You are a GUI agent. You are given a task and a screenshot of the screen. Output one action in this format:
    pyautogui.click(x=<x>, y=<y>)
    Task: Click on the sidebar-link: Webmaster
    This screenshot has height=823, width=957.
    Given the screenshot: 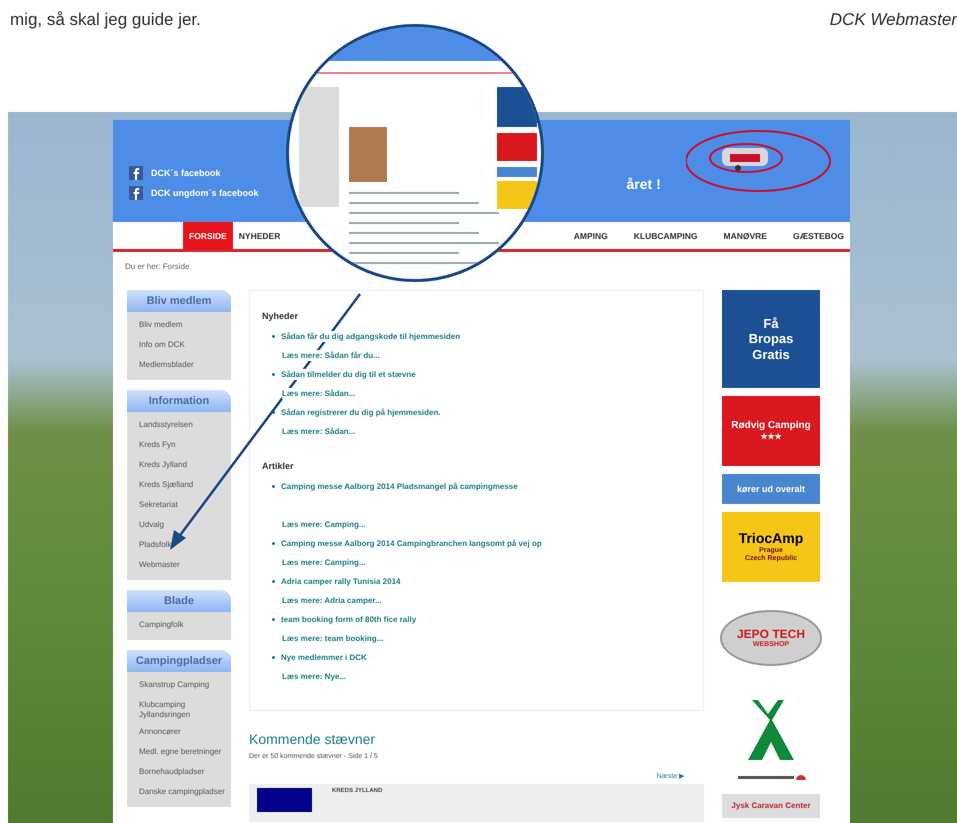 What is the action you would take?
    pyautogui.click(x=185, y=566)
    